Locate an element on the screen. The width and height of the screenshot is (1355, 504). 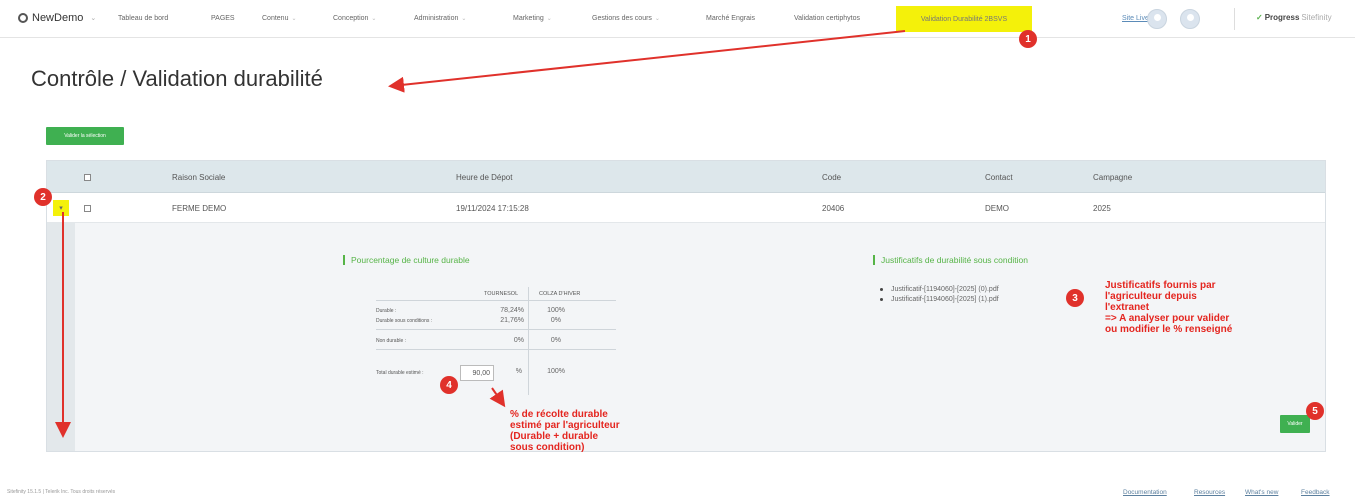
cell-raison-sociale: FERME DEMO is located at coordinates (199, 208).